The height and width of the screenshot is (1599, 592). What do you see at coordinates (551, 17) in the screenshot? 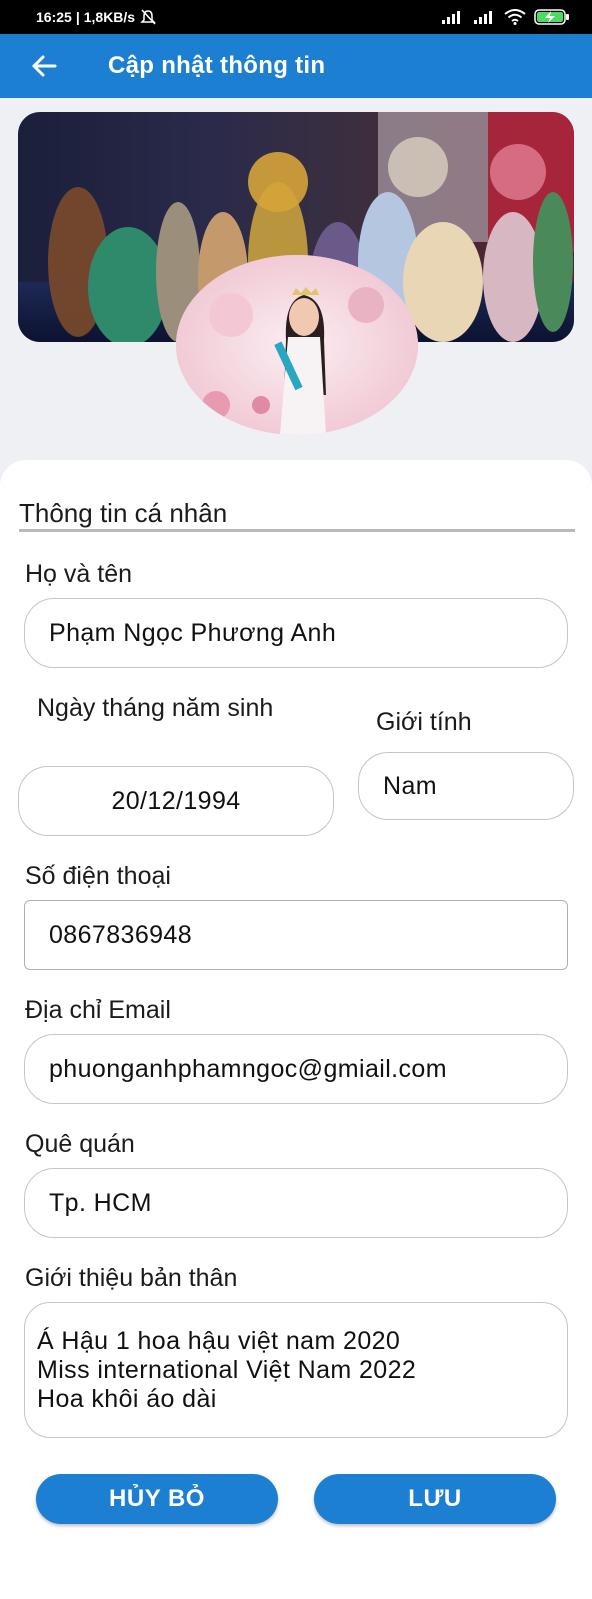
I see `battery-charging-icon` at bounding box center [551, 17].